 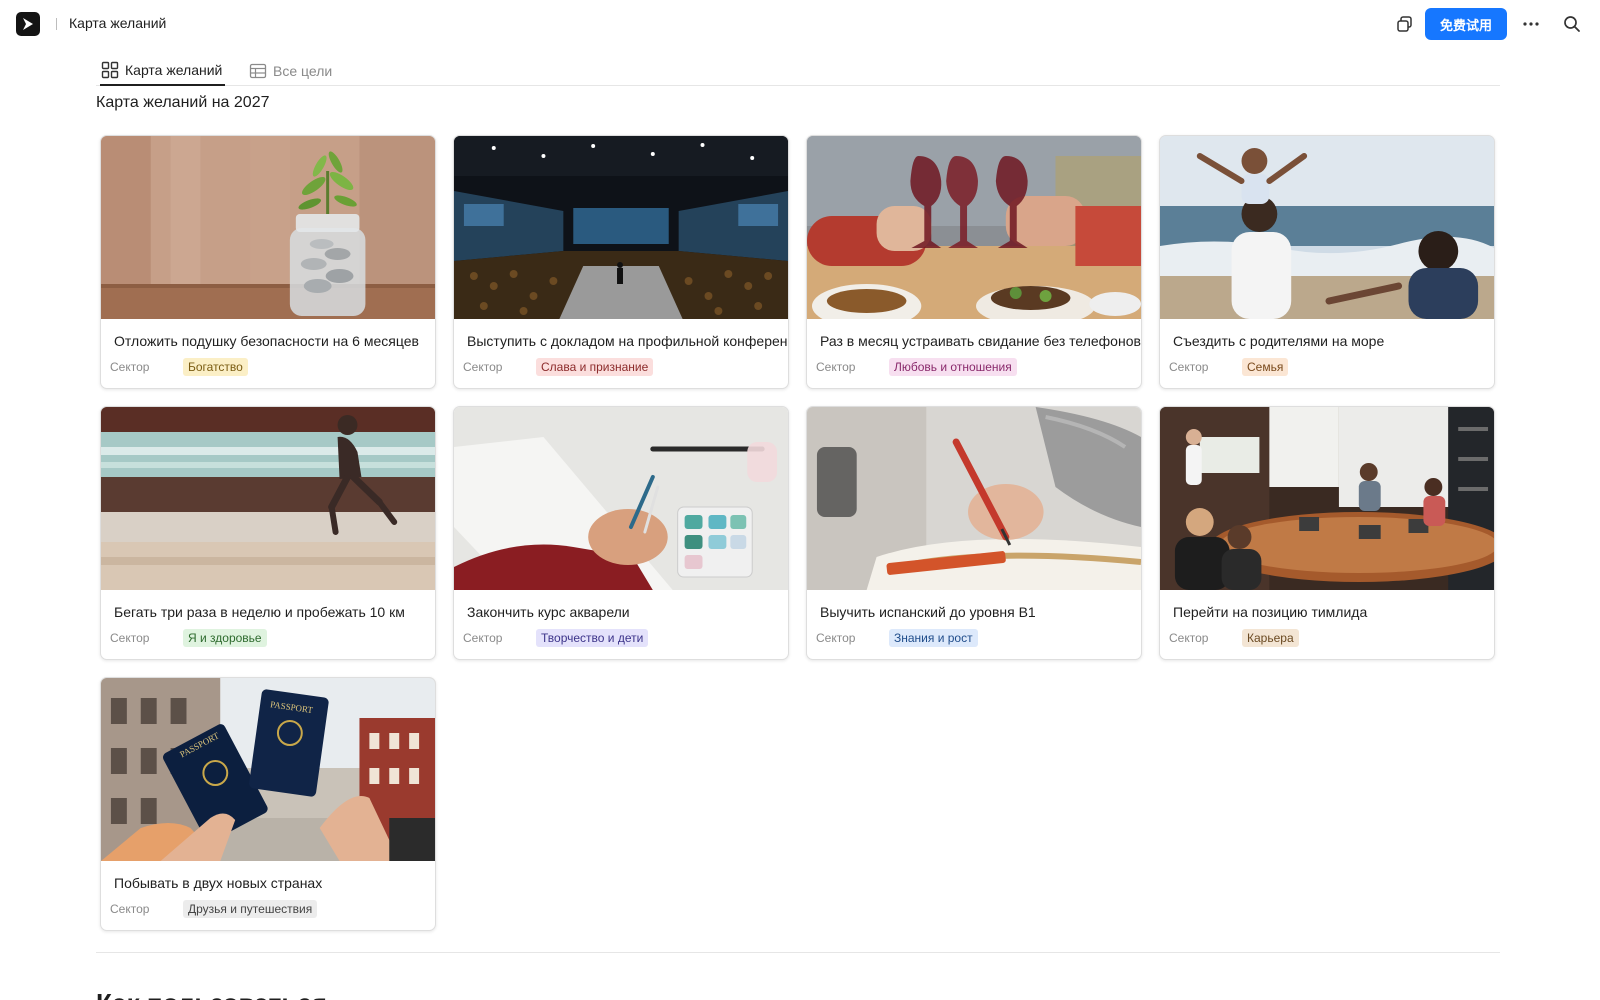 I want to click on card-property: Сектор Карьера, so click(x=1234, y=638).